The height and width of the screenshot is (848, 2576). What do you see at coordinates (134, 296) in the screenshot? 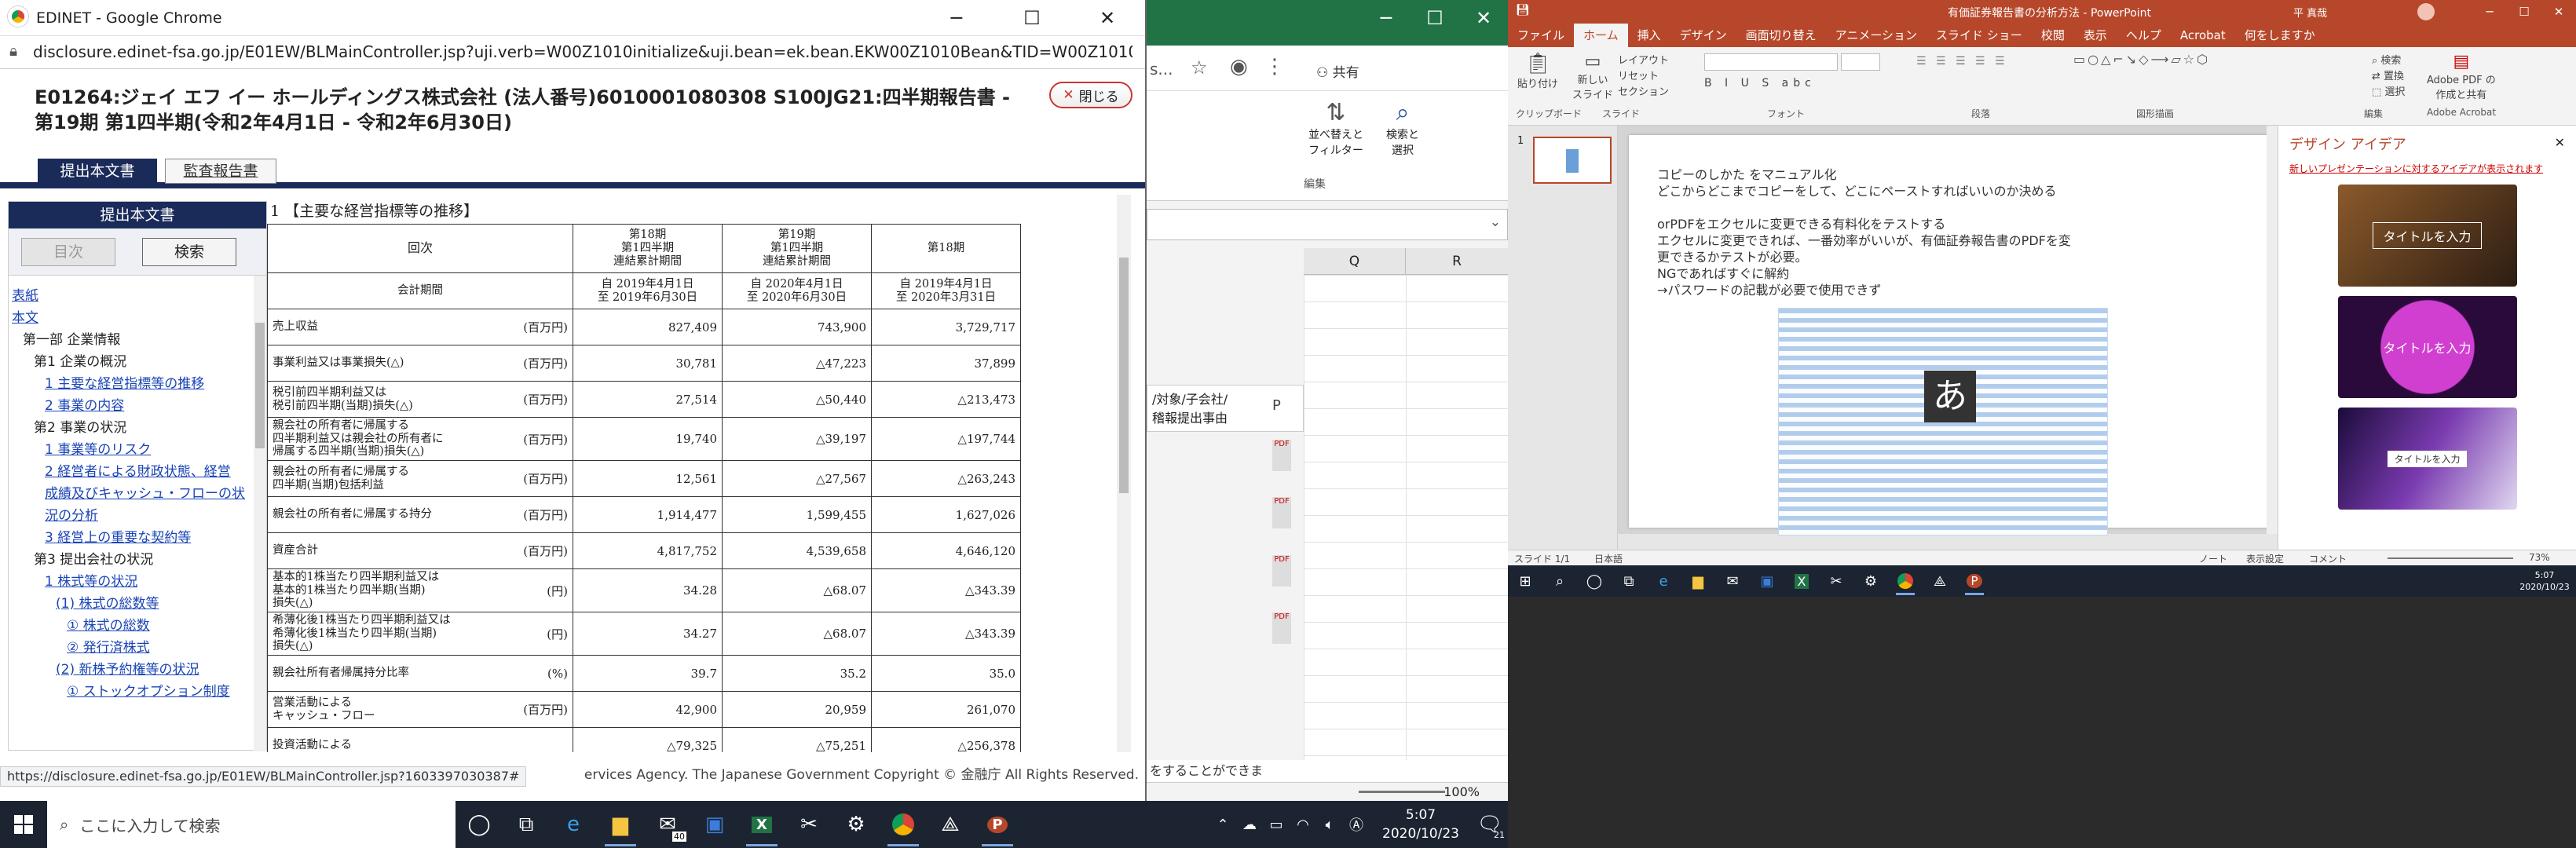
I see `toc-item: 表紙` at bounding box center [134, 296].